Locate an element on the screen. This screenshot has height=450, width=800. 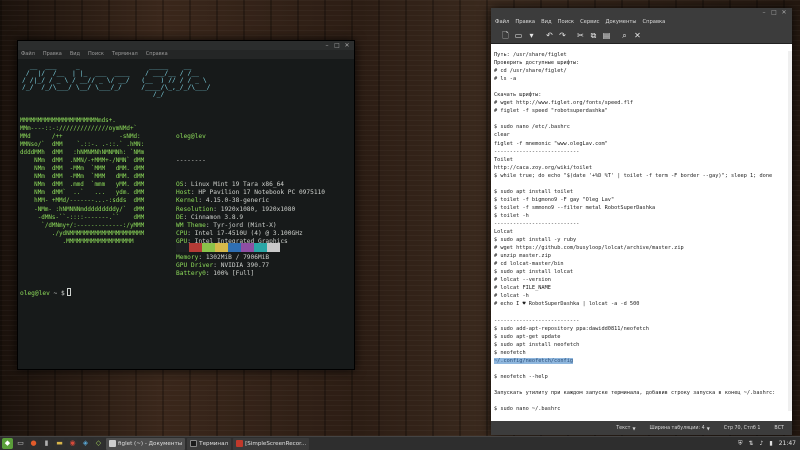
mint-menu-icon: ◆ is located at coordinates (7, 443).